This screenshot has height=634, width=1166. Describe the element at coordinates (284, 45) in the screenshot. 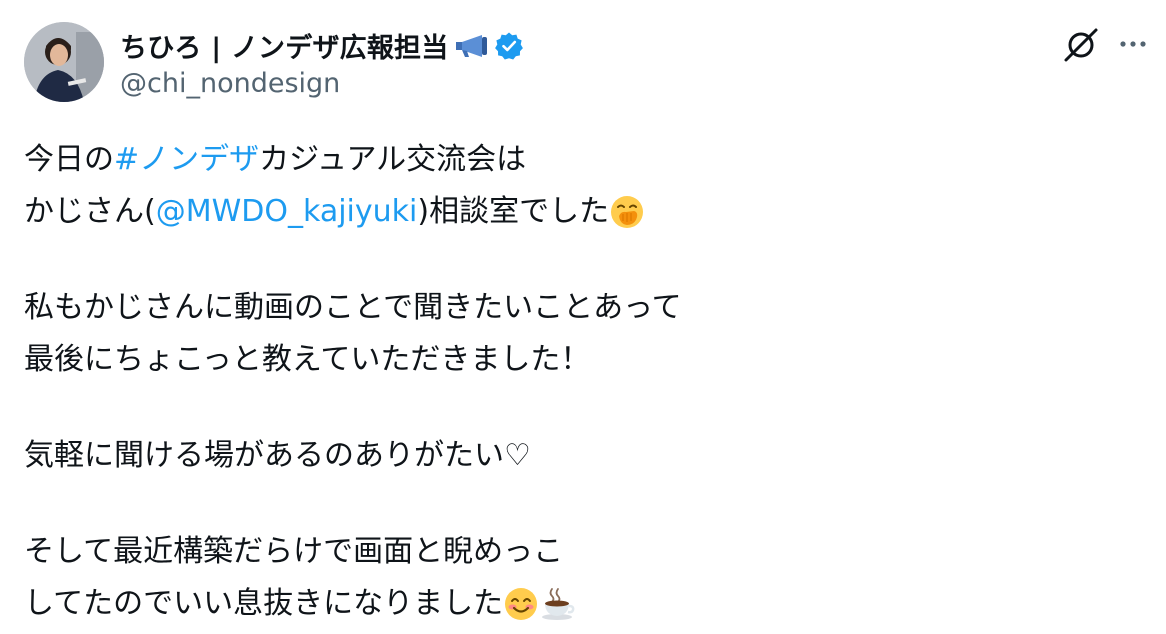

I see `display-name: ちひろ | ノンデザ広報担当` at that location.